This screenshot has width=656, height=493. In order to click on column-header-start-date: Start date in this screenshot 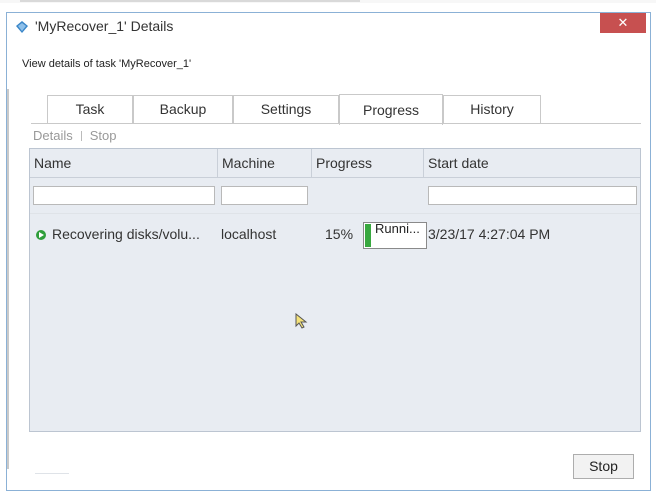, I will do `click(531, 163)`.